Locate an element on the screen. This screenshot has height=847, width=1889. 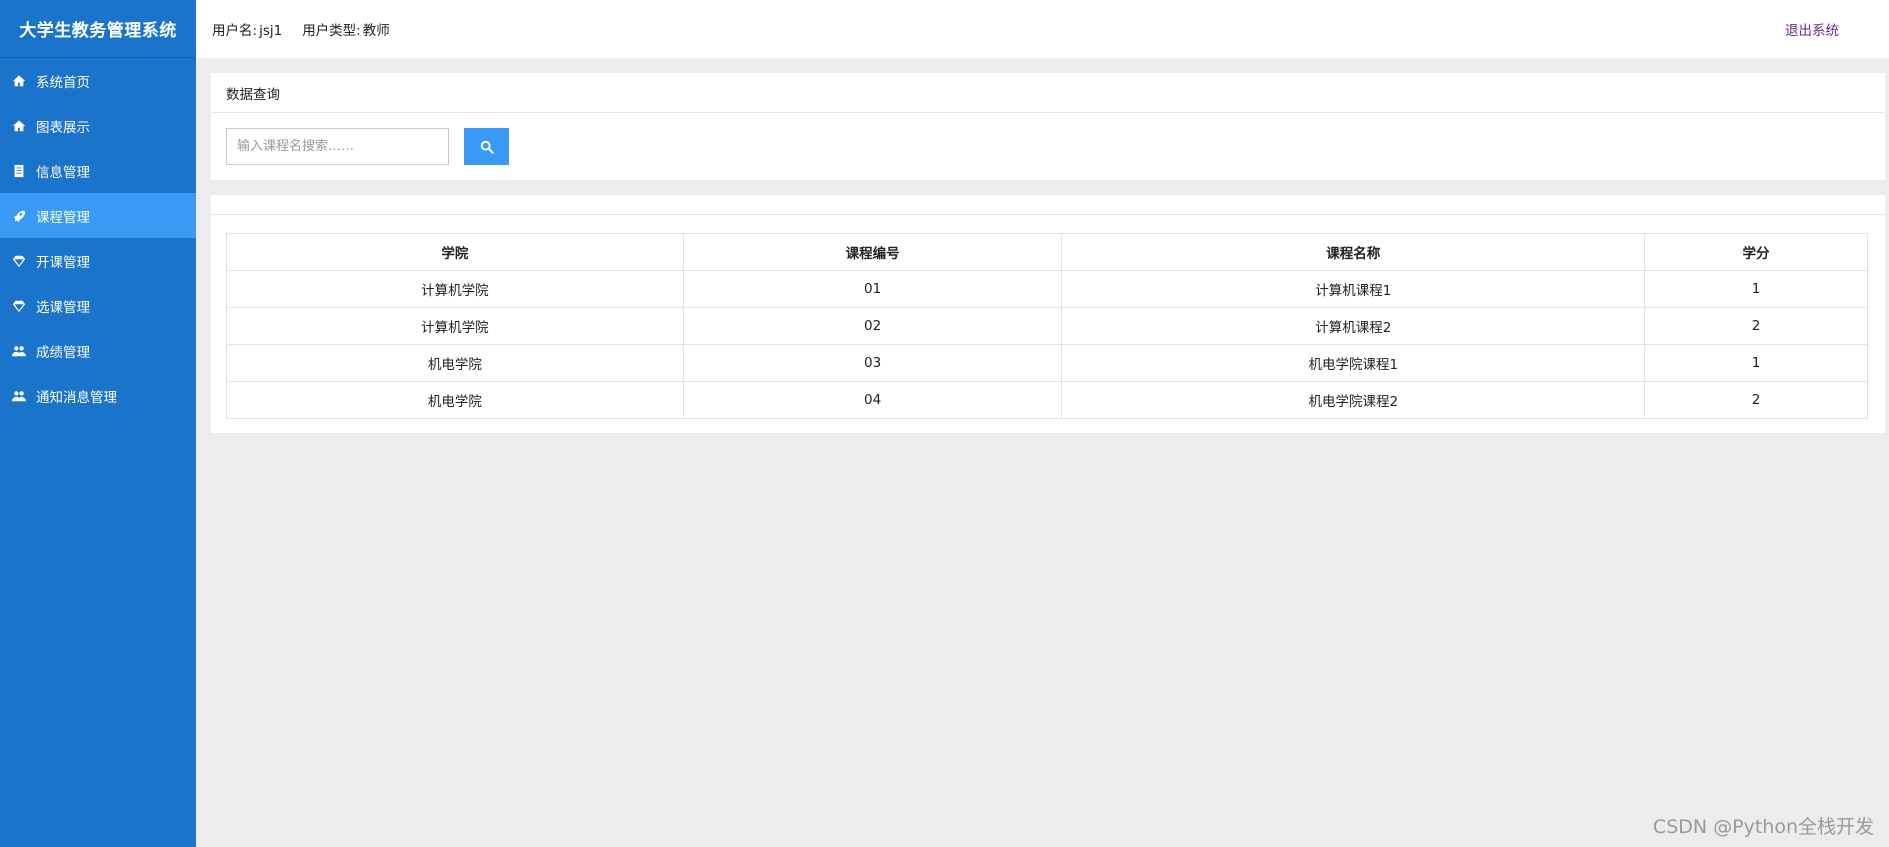
cell-course-name: 机电学院课程1 is located at coordinates (1353, 363).